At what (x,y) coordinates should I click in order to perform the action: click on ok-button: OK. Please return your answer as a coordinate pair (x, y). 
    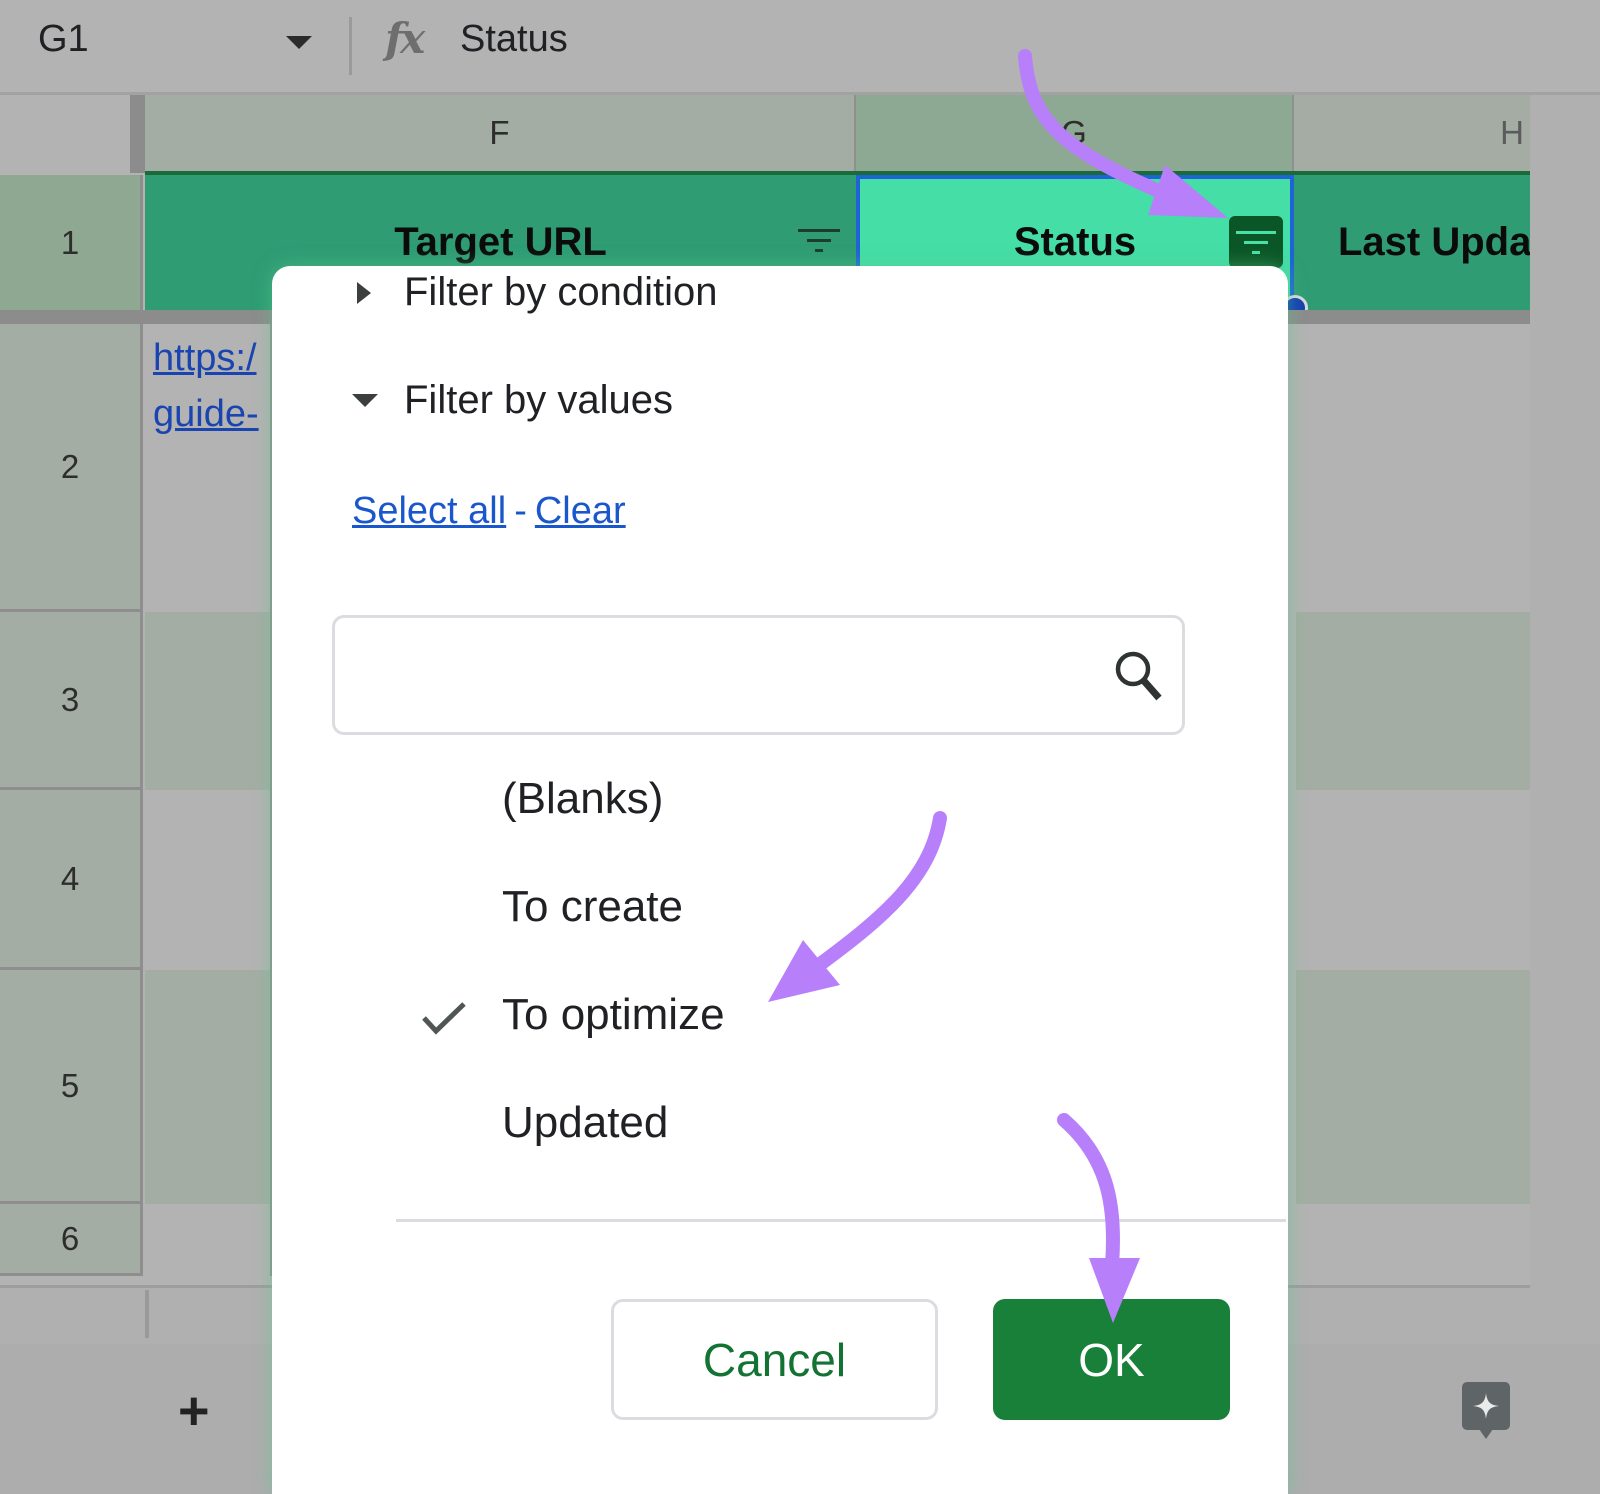
    Looking at the image, I should click on (1111, 1359).